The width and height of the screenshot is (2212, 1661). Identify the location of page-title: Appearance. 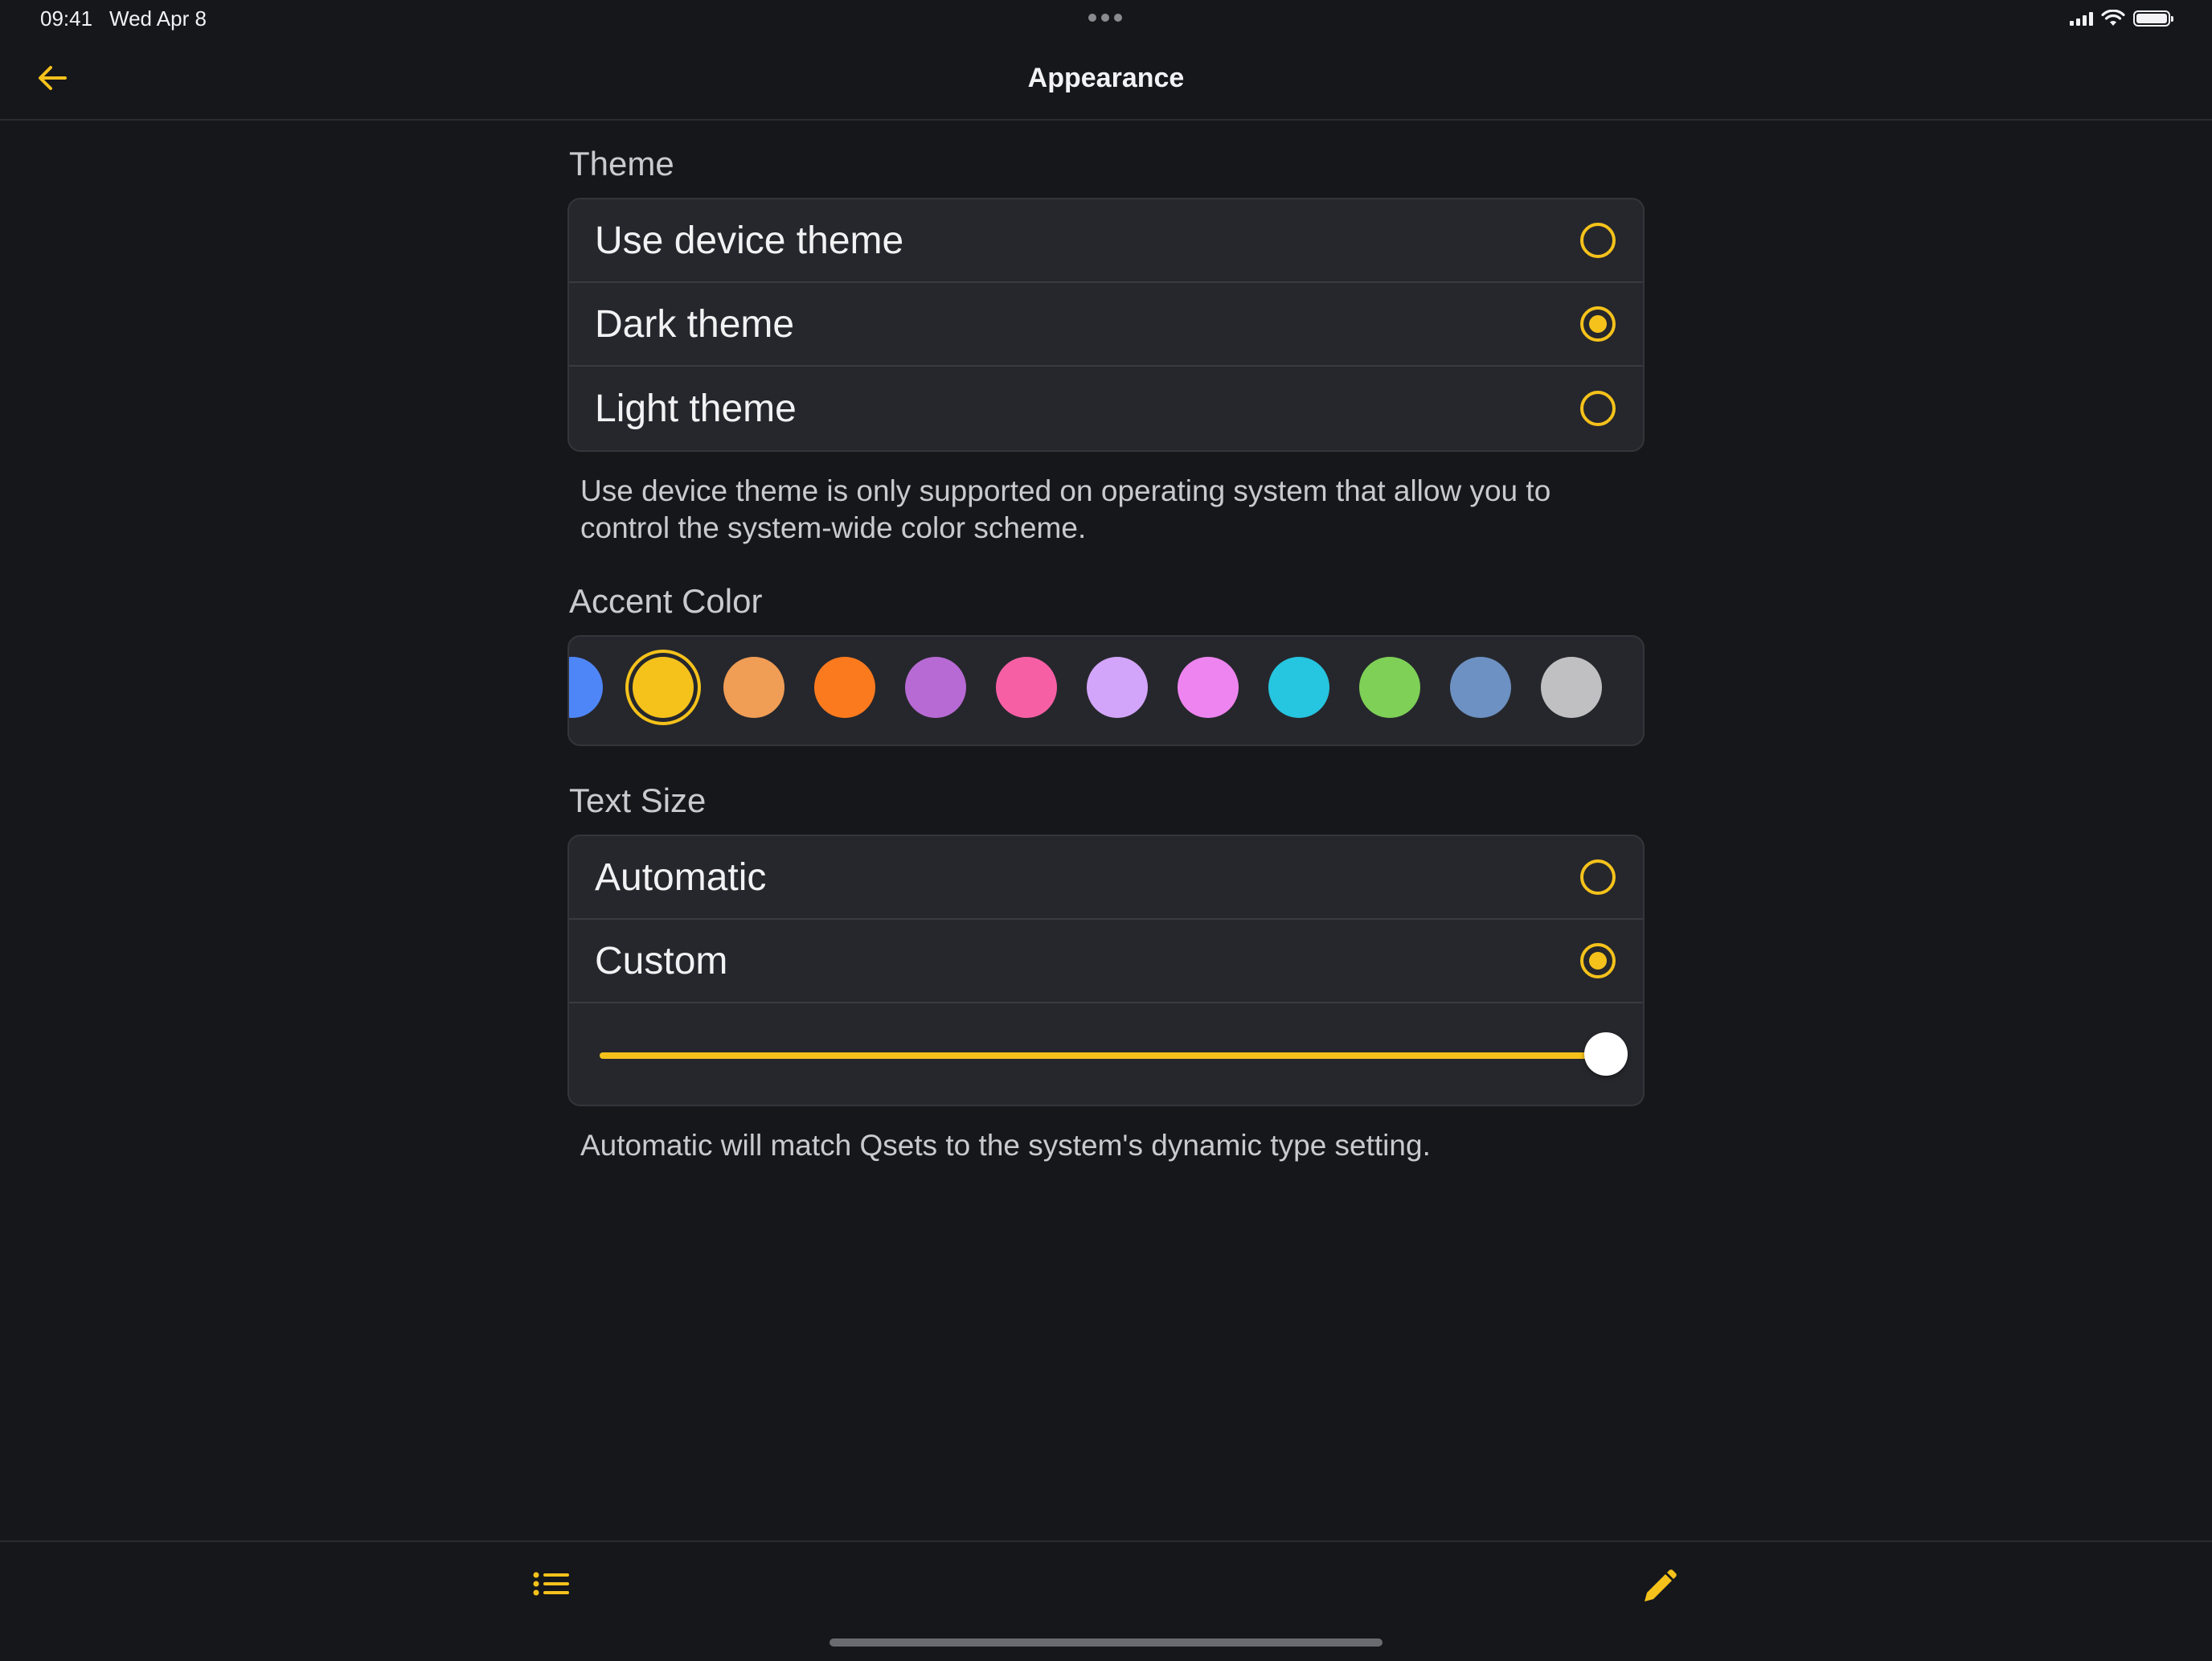
(1106, 78).